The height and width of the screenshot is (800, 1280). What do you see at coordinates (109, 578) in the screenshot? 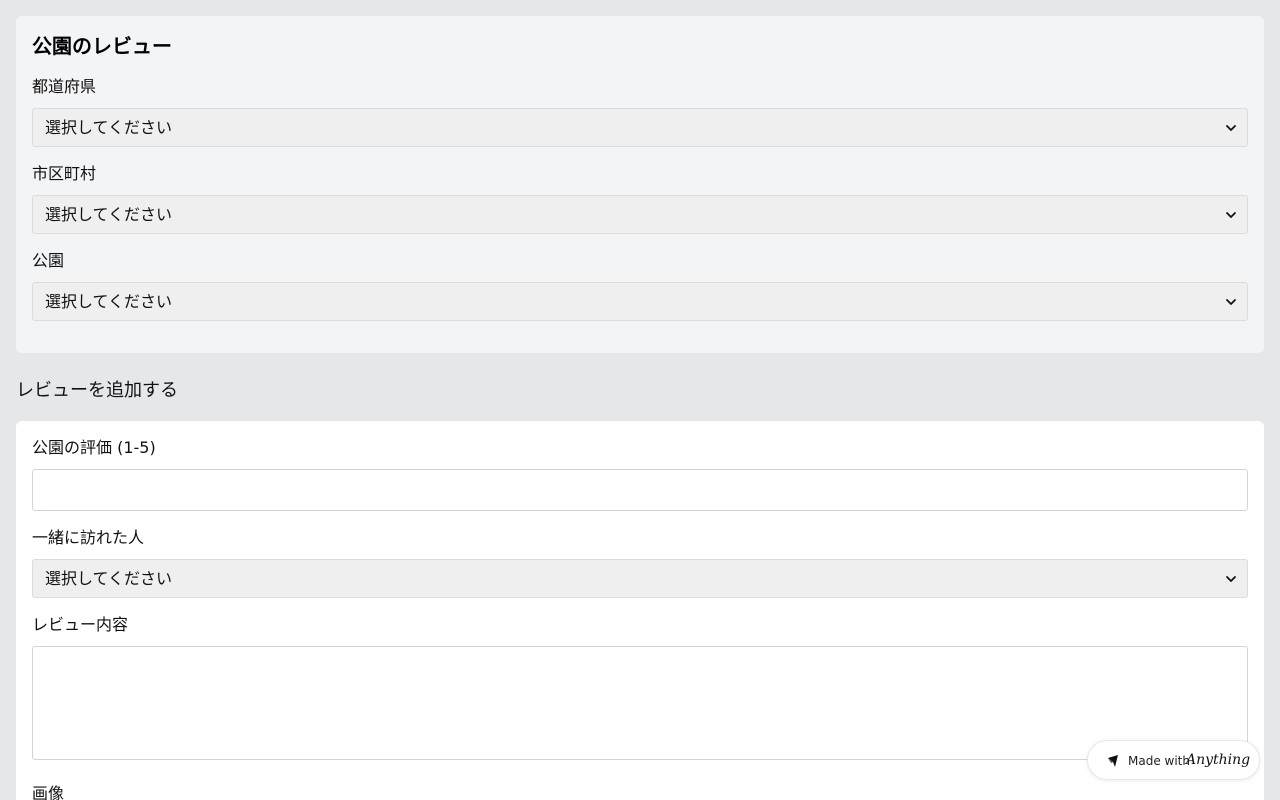
I see `companion-select-value: 選択してください` at bounding box center [109, 578].